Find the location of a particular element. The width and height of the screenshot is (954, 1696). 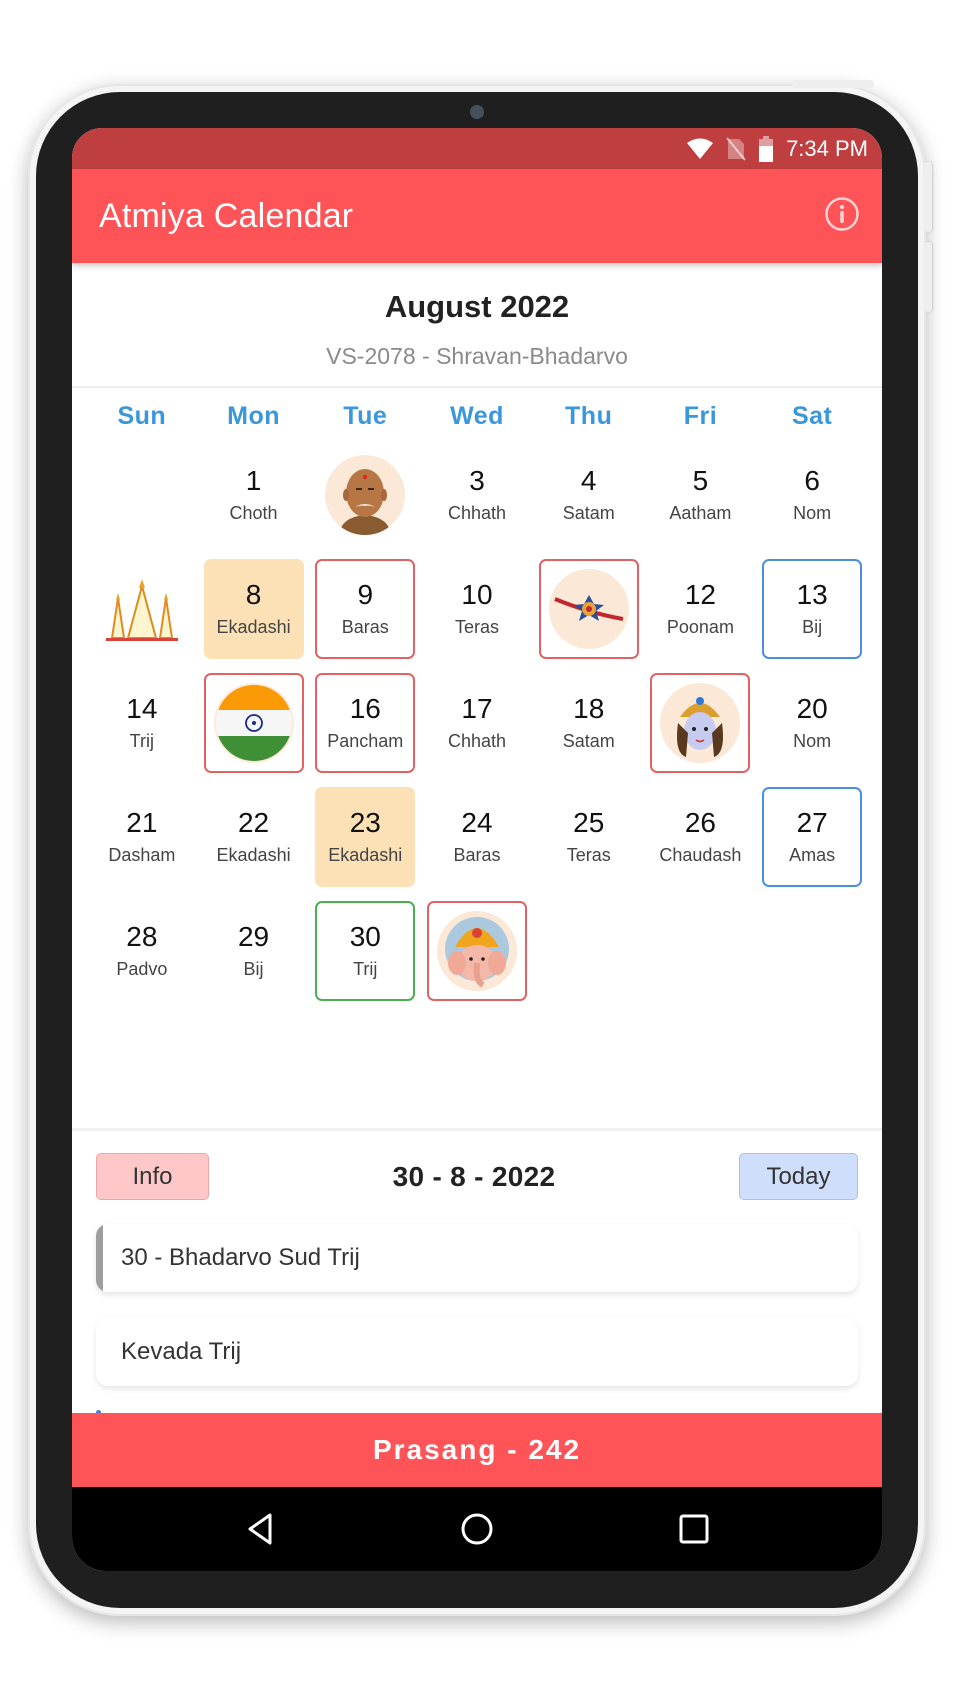

day-number: 14 is located at coordinates (142, 709).